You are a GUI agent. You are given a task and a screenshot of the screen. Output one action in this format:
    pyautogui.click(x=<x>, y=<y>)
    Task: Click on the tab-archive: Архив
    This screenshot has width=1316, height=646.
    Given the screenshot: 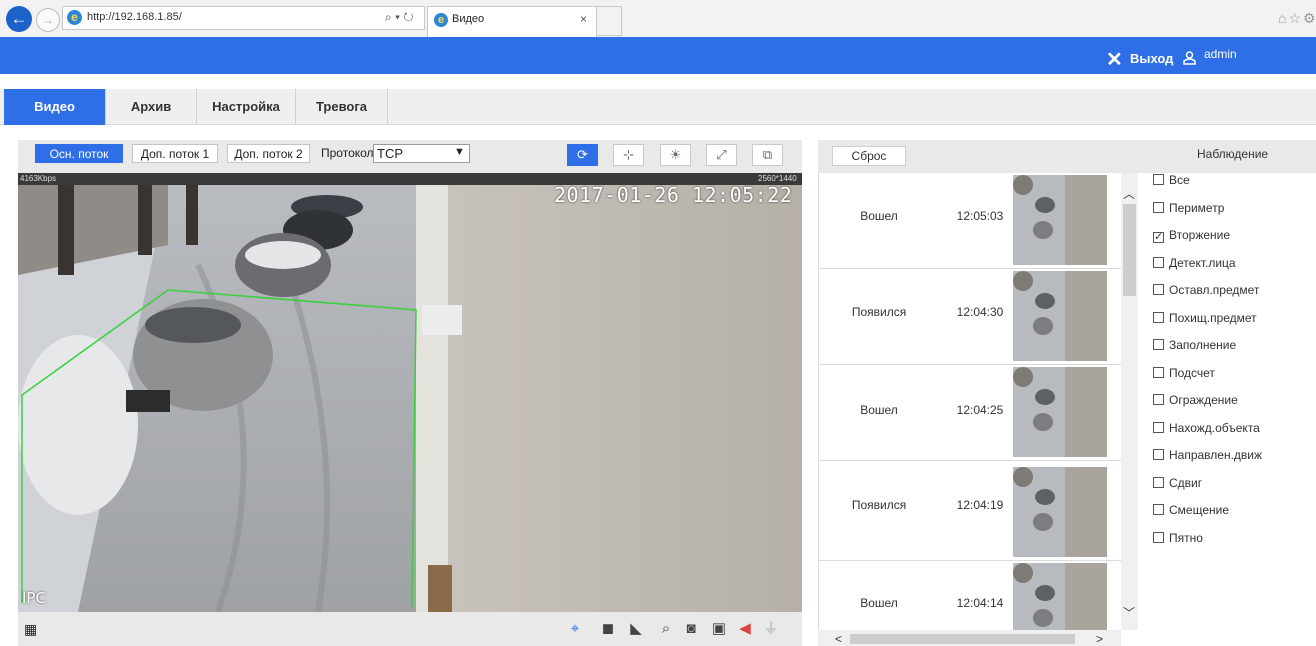 What is the action you would take?
    pyautogui.click(x=151, y=107)
    